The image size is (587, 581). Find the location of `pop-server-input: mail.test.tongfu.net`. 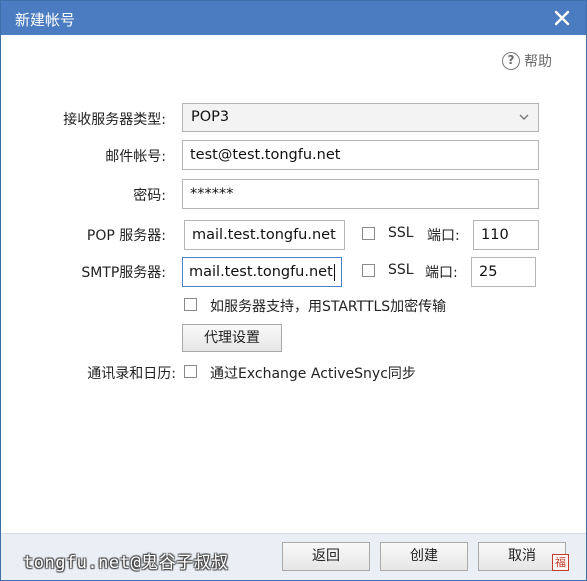

pop-server-input: mail.test.tongfu.net is located at coordinates (264, 235).